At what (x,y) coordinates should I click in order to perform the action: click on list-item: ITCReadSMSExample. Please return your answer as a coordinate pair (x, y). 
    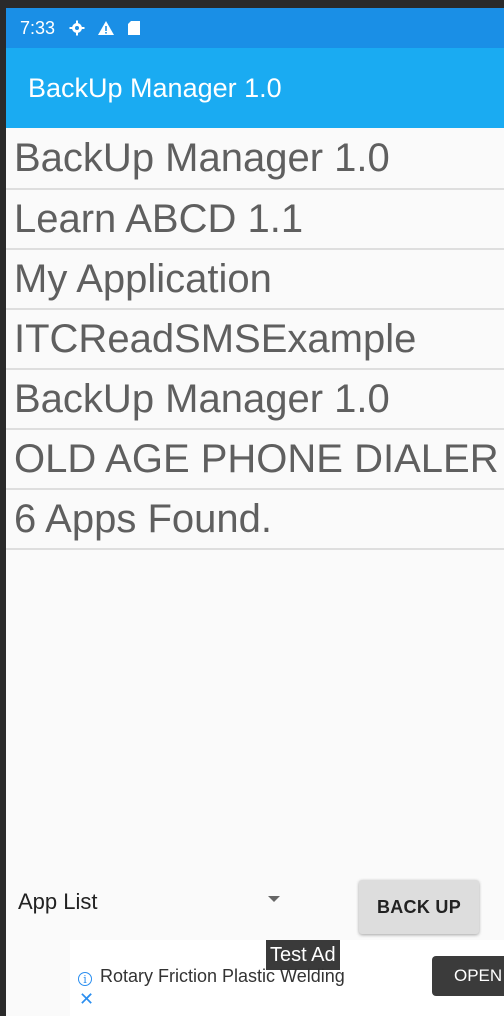
    Looking at the image, I should click on (255, 340).